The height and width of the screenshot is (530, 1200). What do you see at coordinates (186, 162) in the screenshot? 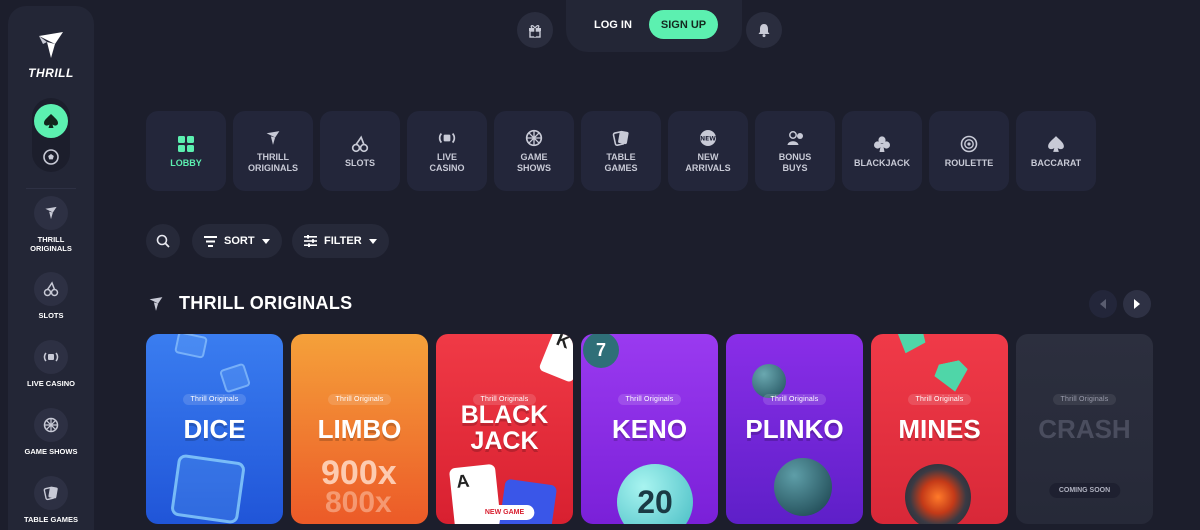
I see `tab-label: LOBBY` at bounding box center [186, 162].